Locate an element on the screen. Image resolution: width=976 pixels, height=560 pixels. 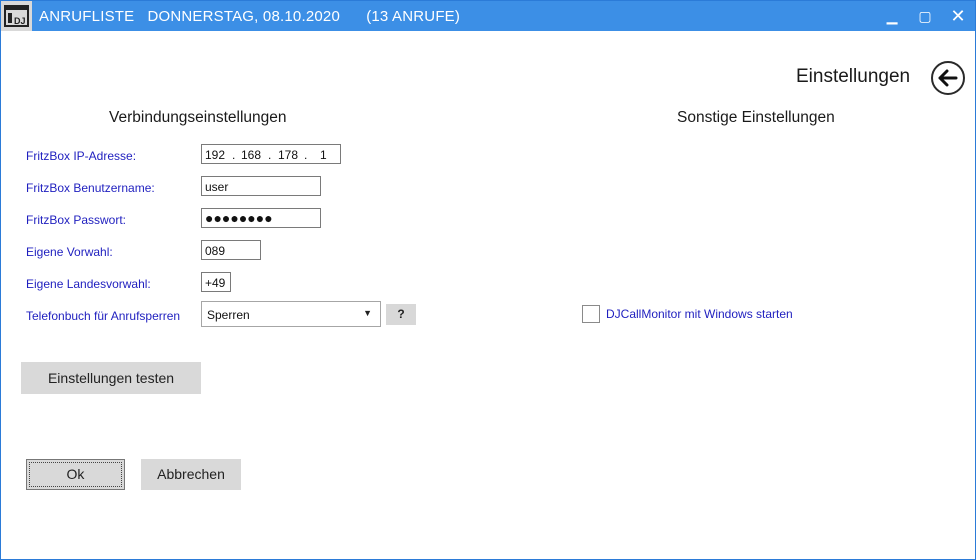
area-code-field: 089 is located at coordinates (231, 250).